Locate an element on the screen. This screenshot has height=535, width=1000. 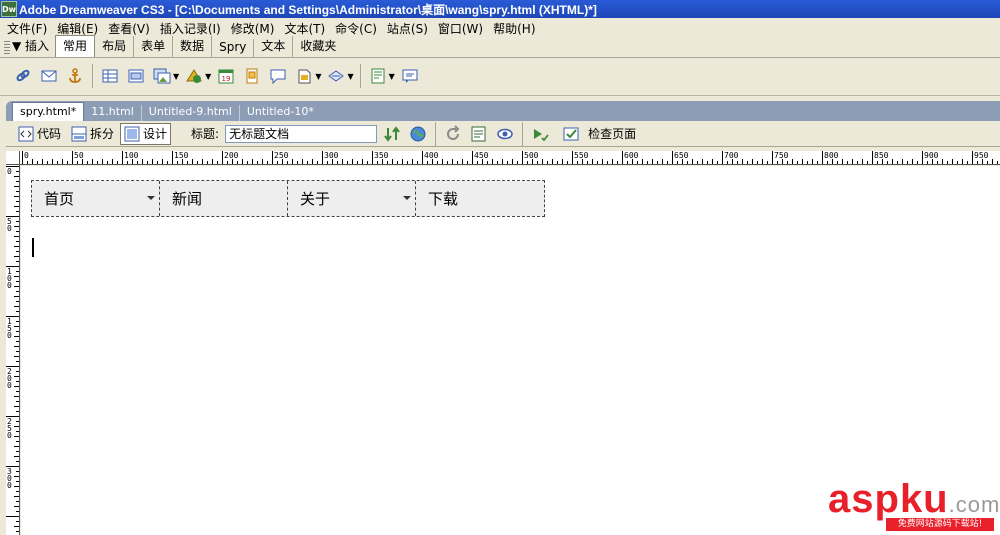
insert-panel-label: ▼ 插入 is located at coordinates (33, 47).